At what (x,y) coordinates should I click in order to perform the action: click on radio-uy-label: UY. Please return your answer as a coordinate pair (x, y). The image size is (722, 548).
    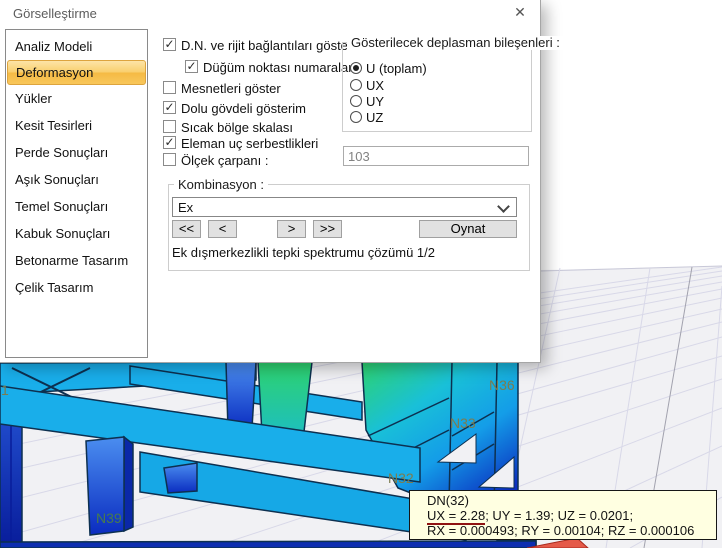
    Looking at the image, I should click on (375, 101).